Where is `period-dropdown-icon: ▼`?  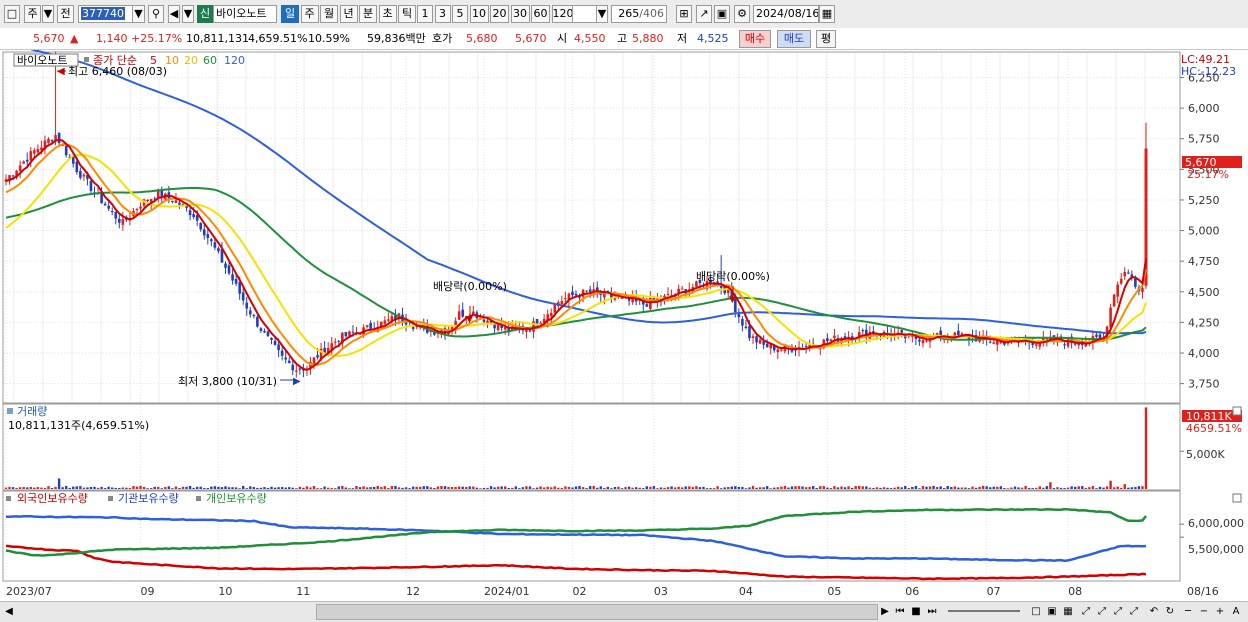
period-dropdown-icon: ▼ is located at coordinates (48, 14).